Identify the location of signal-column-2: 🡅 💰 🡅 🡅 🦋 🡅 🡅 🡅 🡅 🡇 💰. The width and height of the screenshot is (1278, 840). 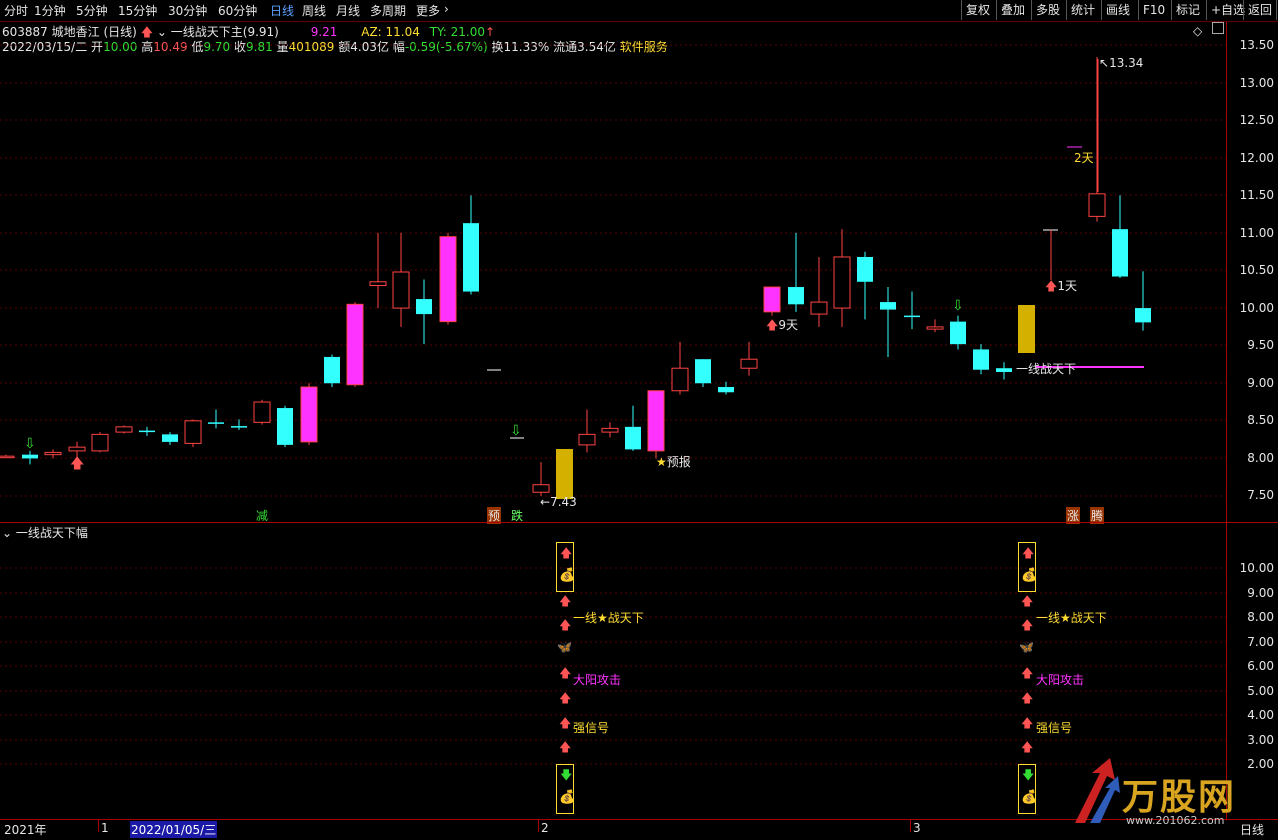
(1028, 679).